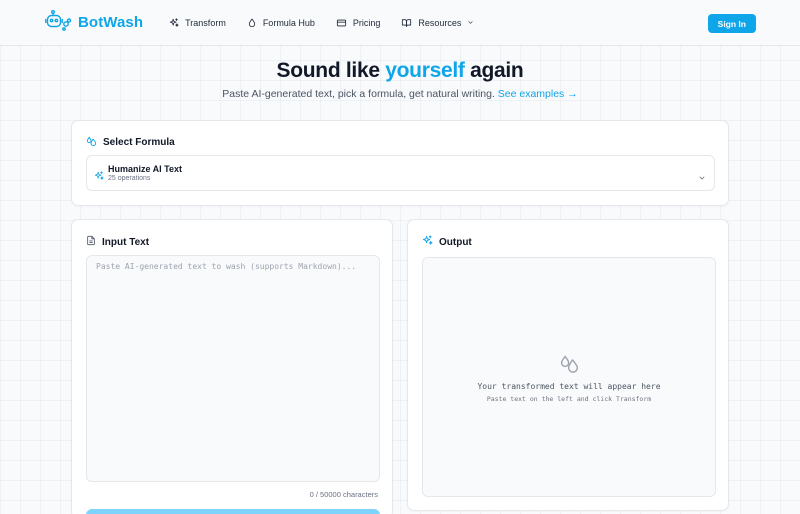 This screenshot has height=514, width=800. I want to click on selected-formula-operations: 25 operations, so click(129, 178).